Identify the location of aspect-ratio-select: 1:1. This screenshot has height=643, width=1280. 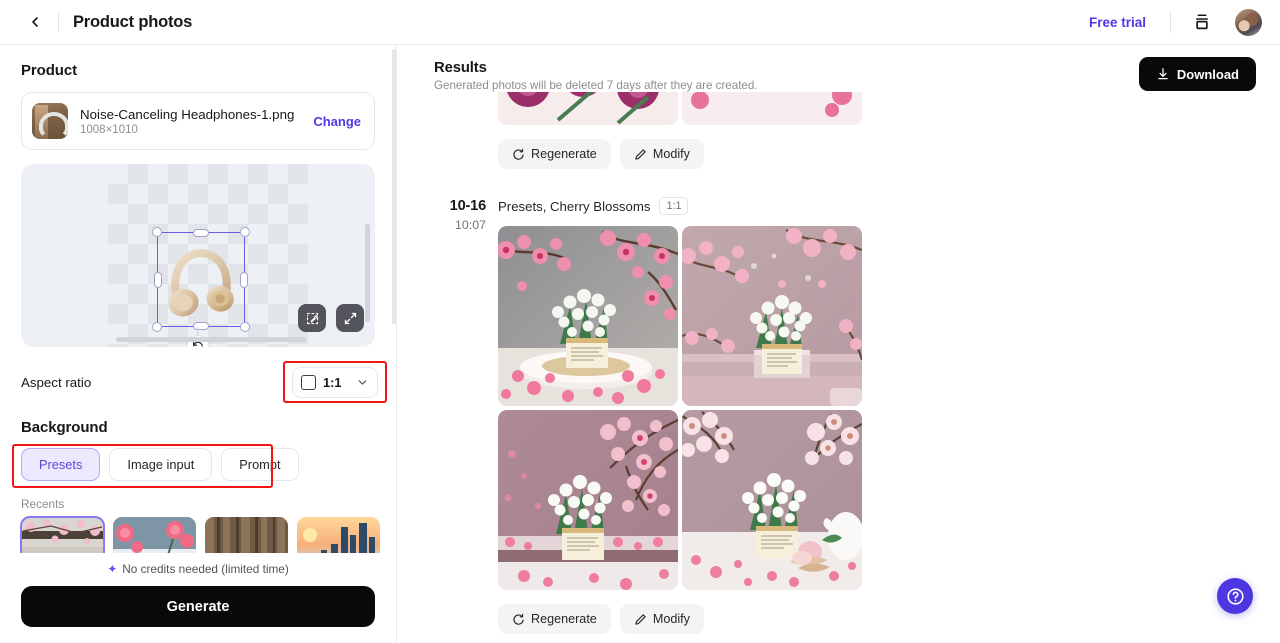
(335, 382).